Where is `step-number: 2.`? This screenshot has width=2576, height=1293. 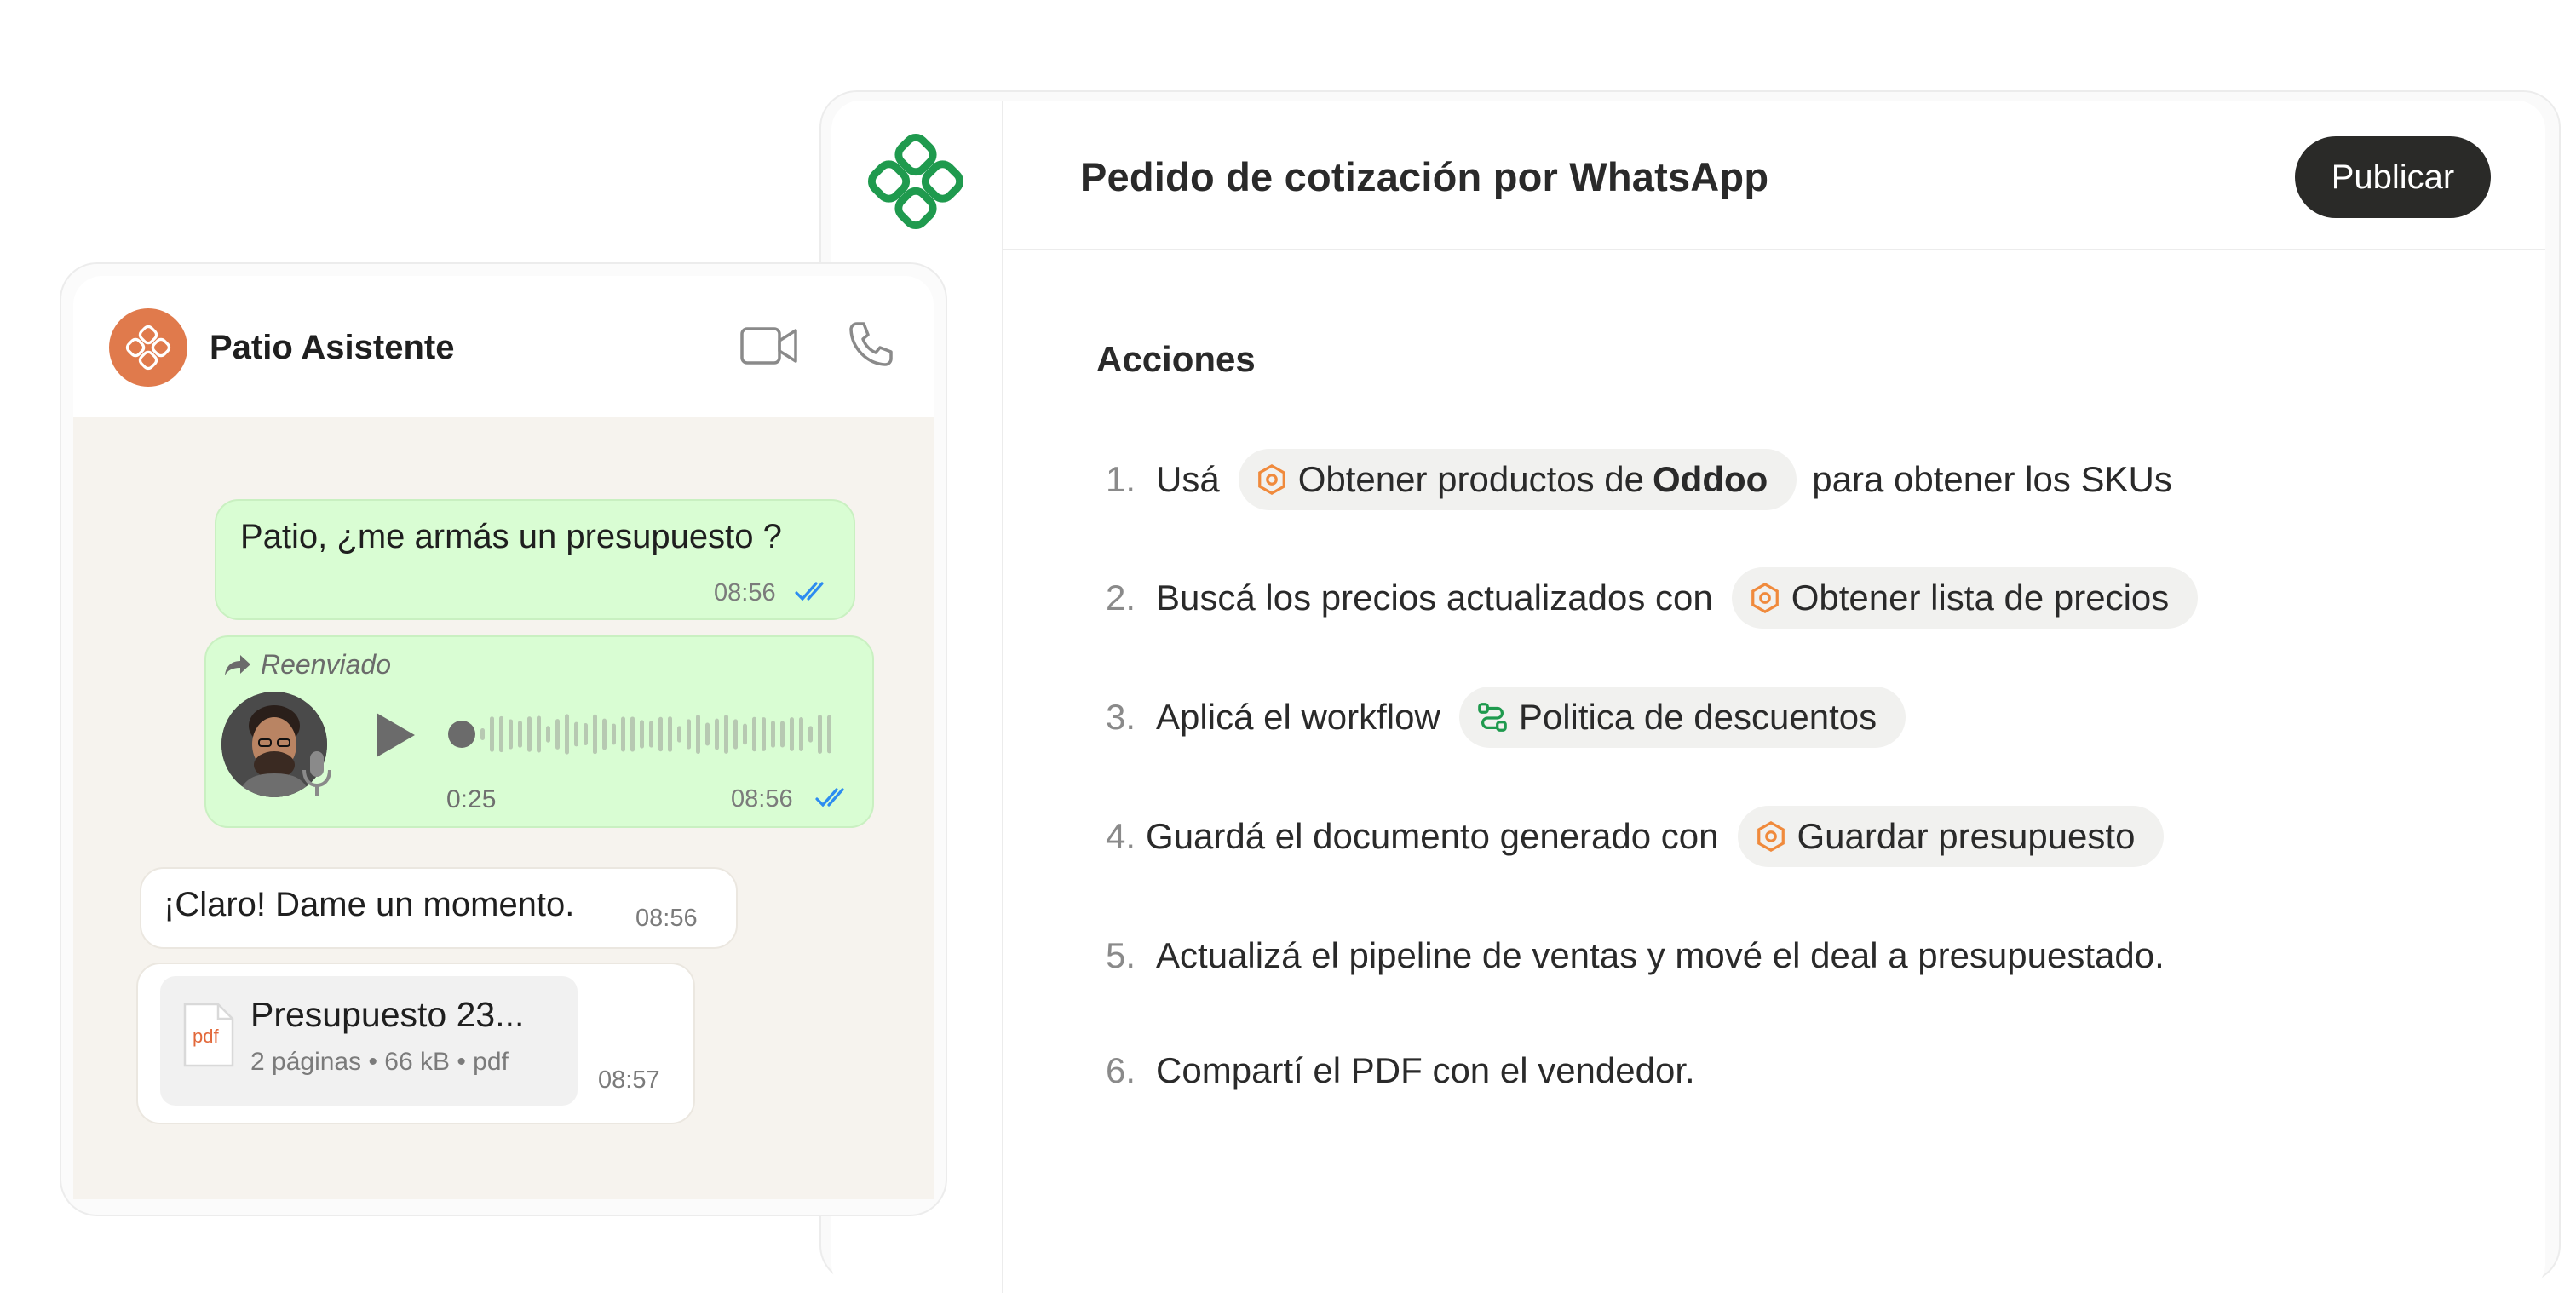 step-number: 2. is located at coordinates (1121, 598).